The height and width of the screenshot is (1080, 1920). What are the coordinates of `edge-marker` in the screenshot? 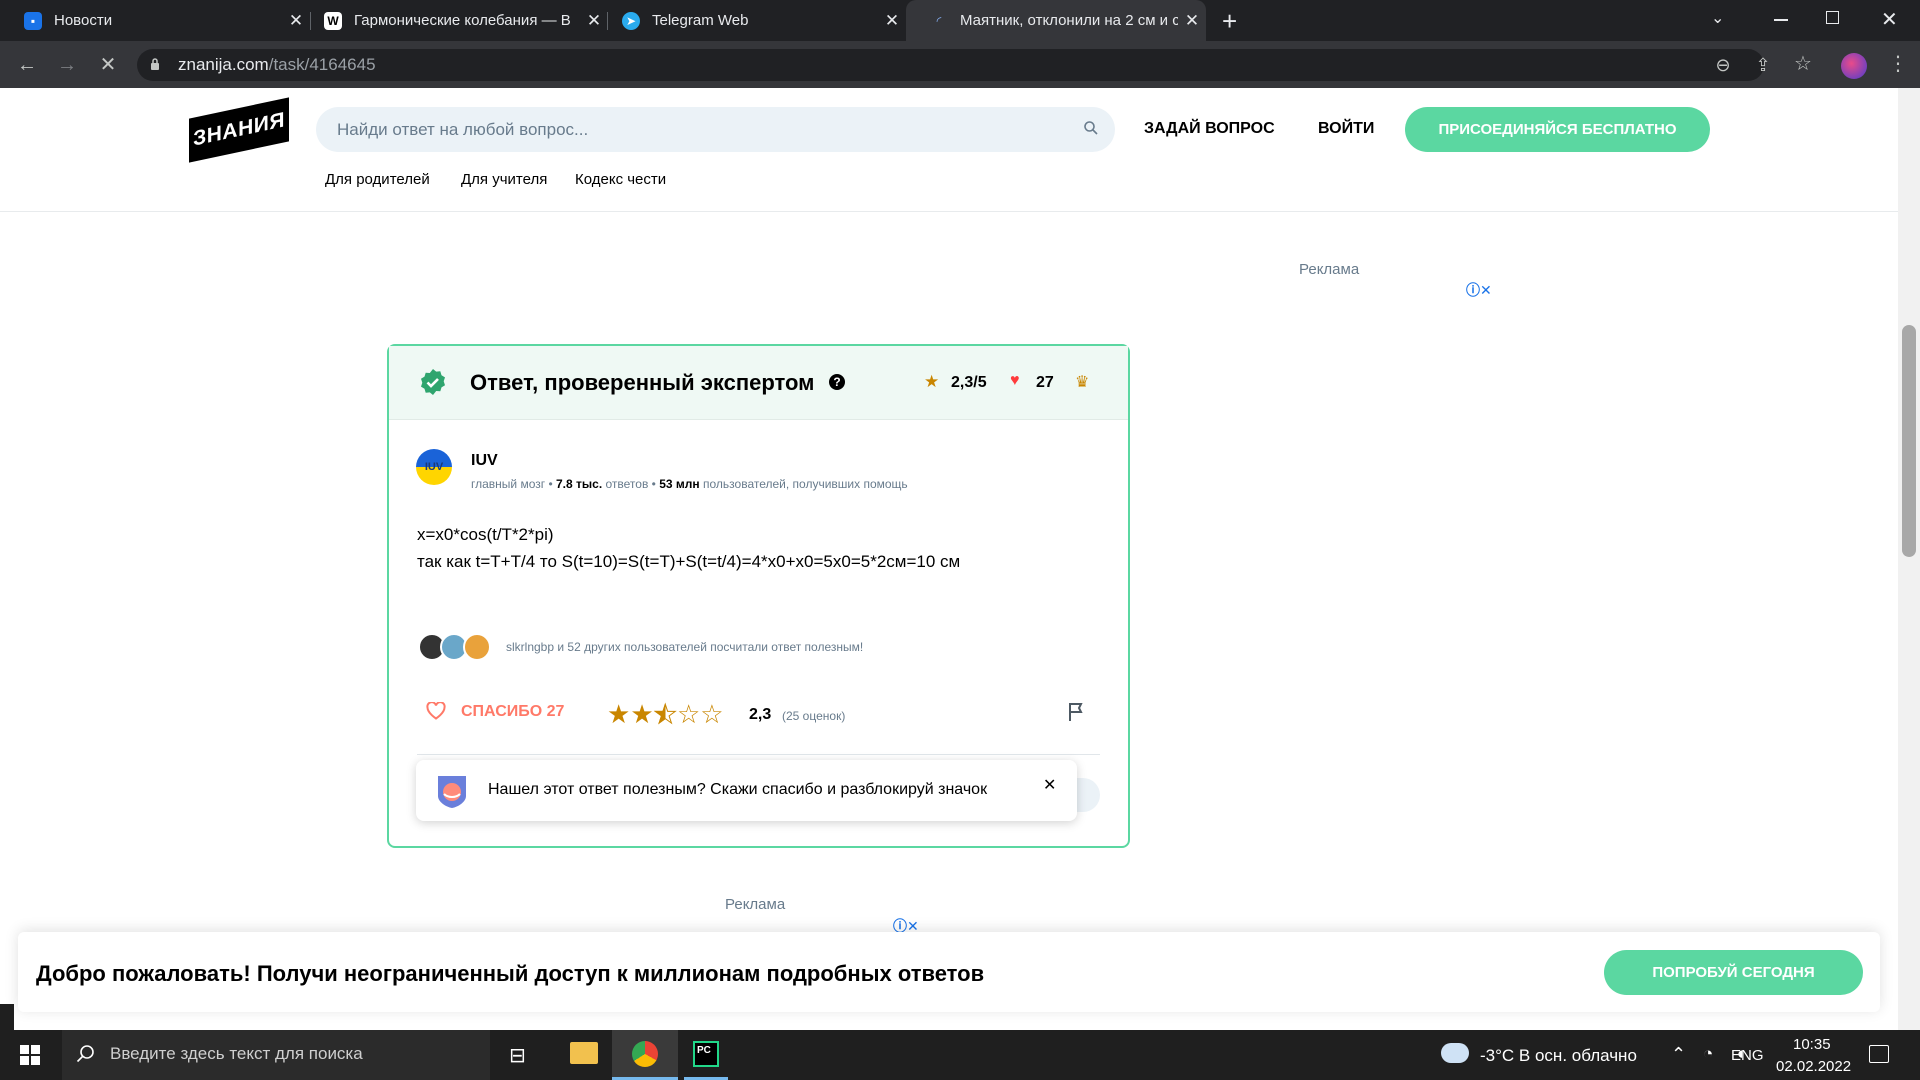 It's located at (7, 1017).